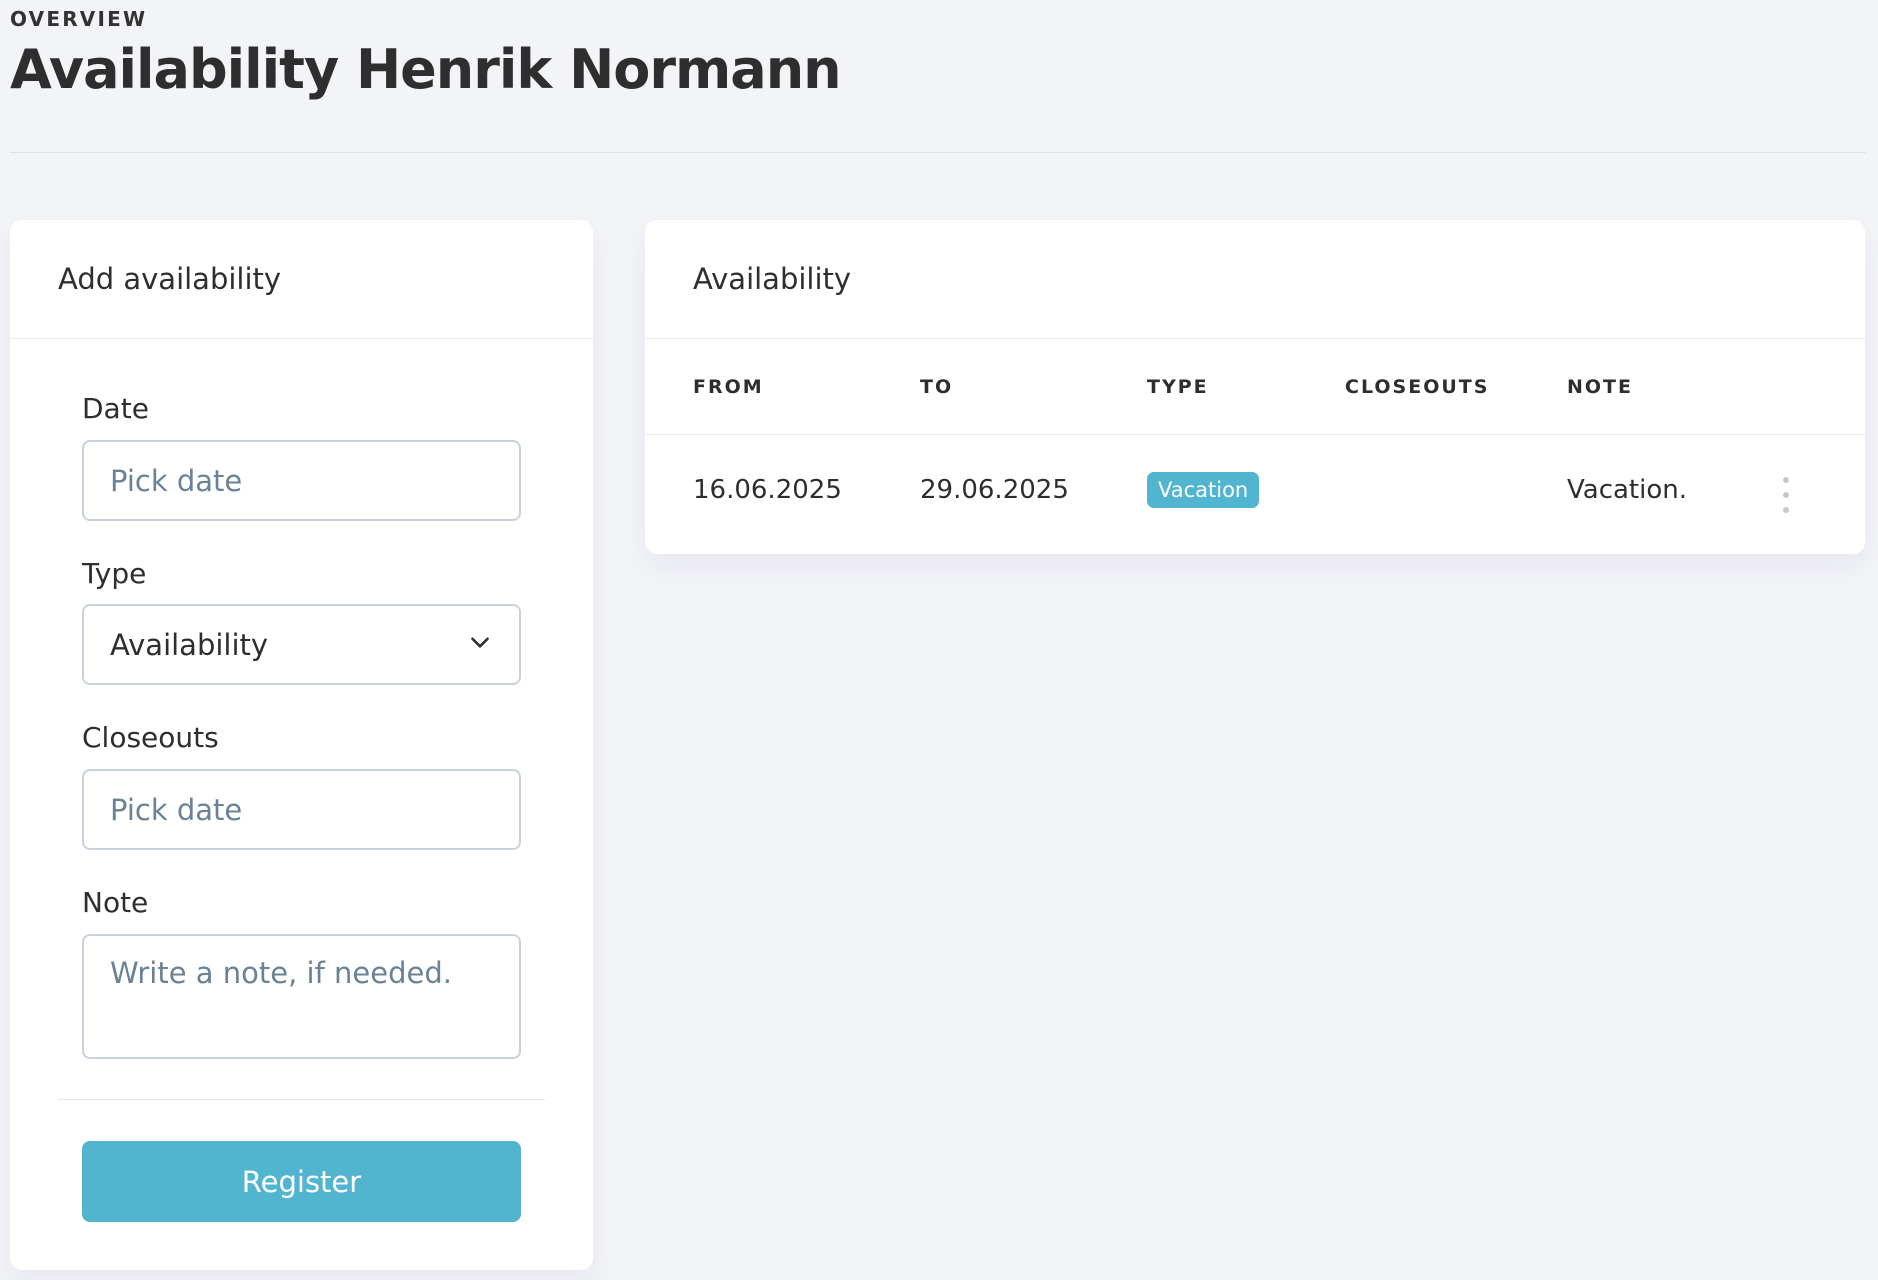 This screenshot has width=1878, height=1280. Describe the element at coordinates (176, 480) in the screenshot. I see `date-field-placeholder: Pick date` at that location.